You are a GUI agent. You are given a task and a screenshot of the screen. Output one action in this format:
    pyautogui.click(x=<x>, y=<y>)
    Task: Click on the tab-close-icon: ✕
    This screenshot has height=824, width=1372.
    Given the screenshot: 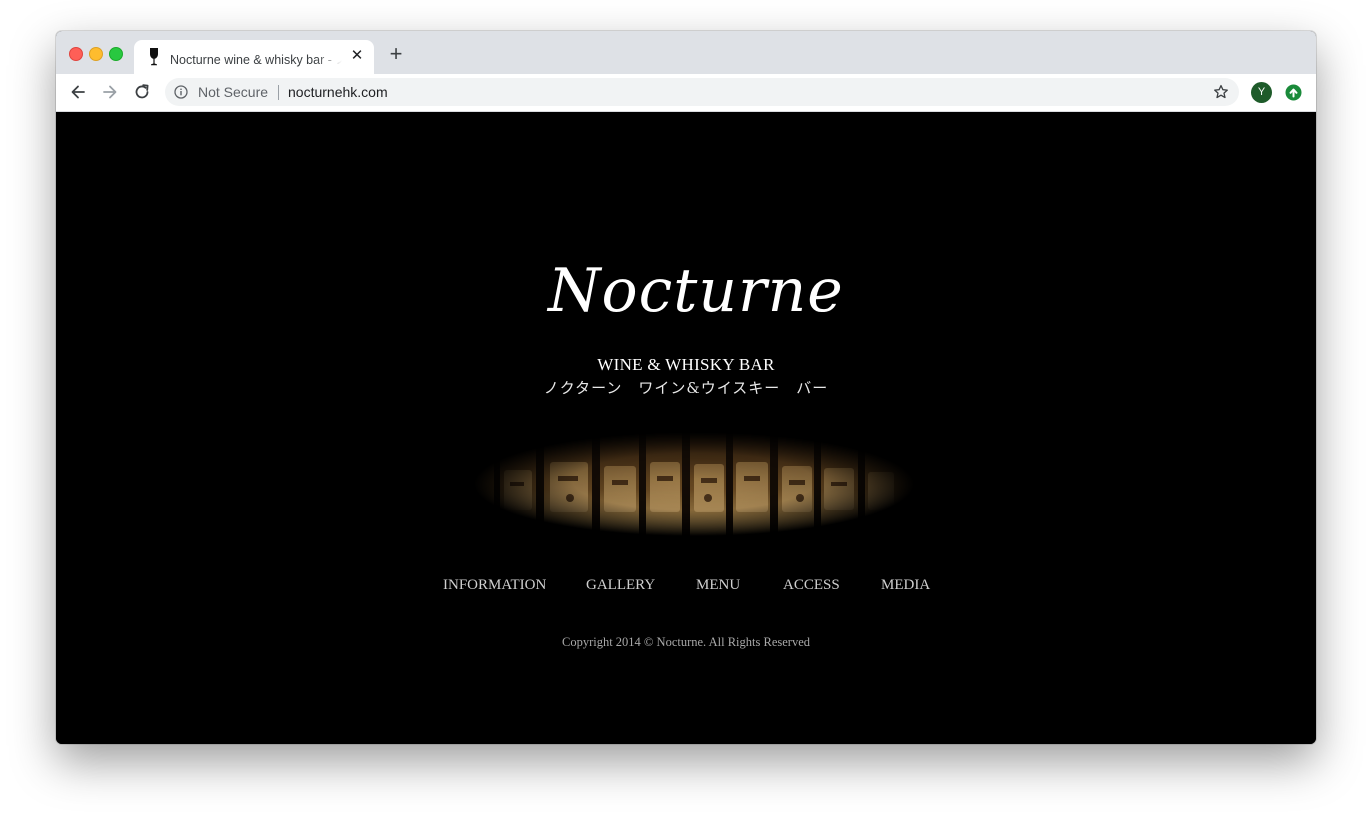 What is the action you would take?
    pyautogui.click(x=357, y=56)
    